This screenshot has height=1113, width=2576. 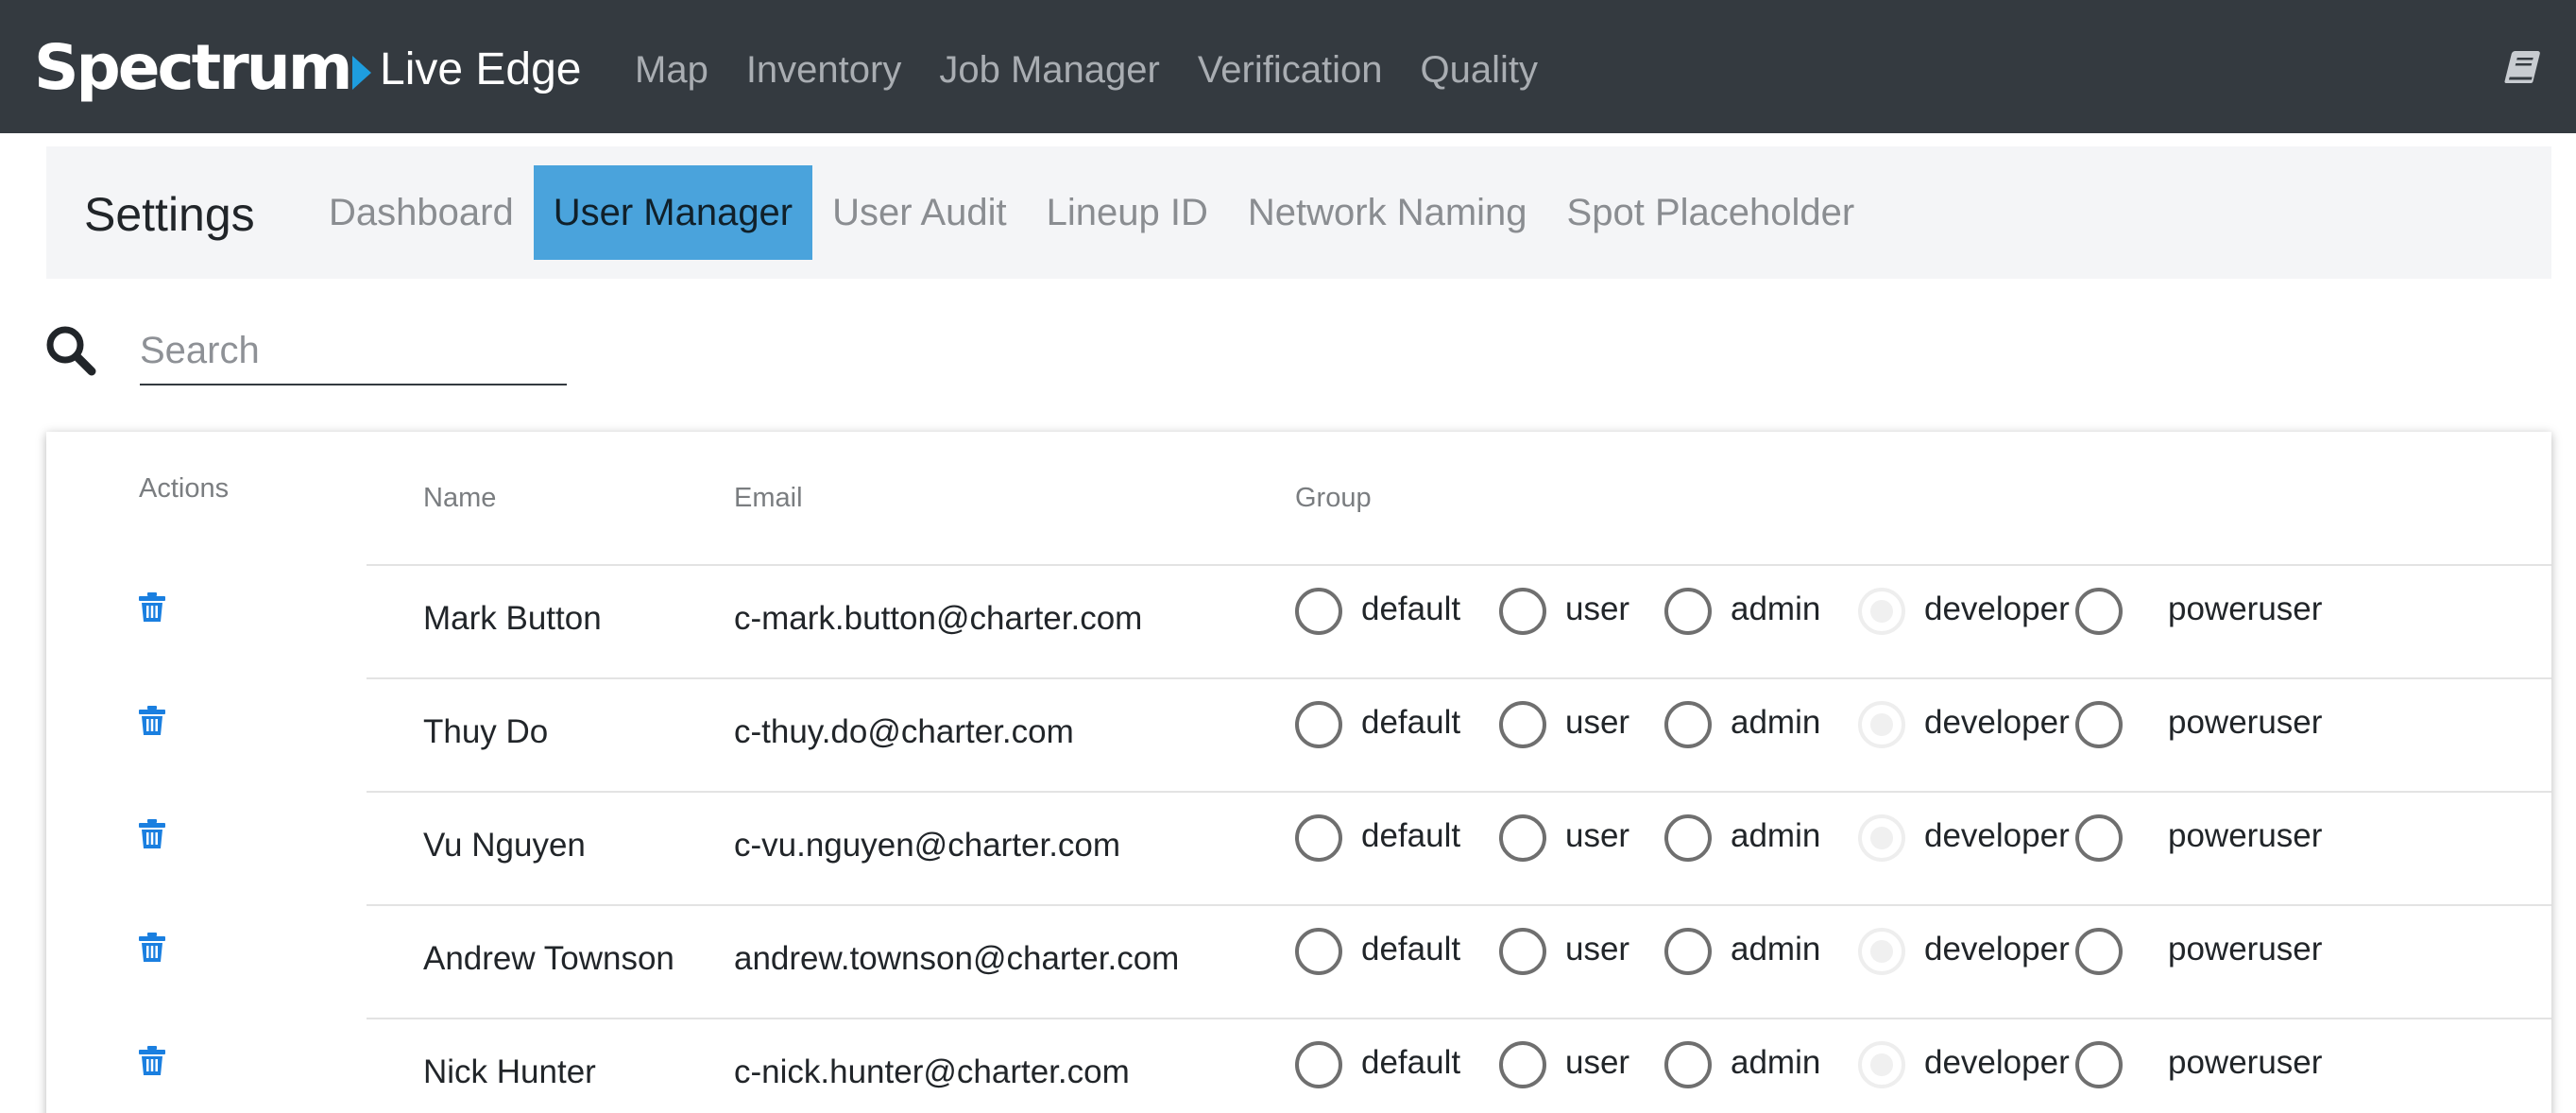 I want to click on user-email: c-thuy.do@charter.com, so click(x=904, y=731).